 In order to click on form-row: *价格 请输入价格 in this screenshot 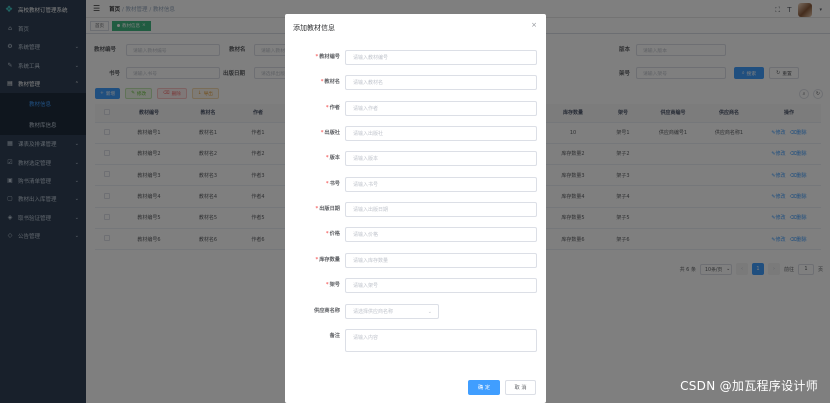, I will do `click(415, 234)`.